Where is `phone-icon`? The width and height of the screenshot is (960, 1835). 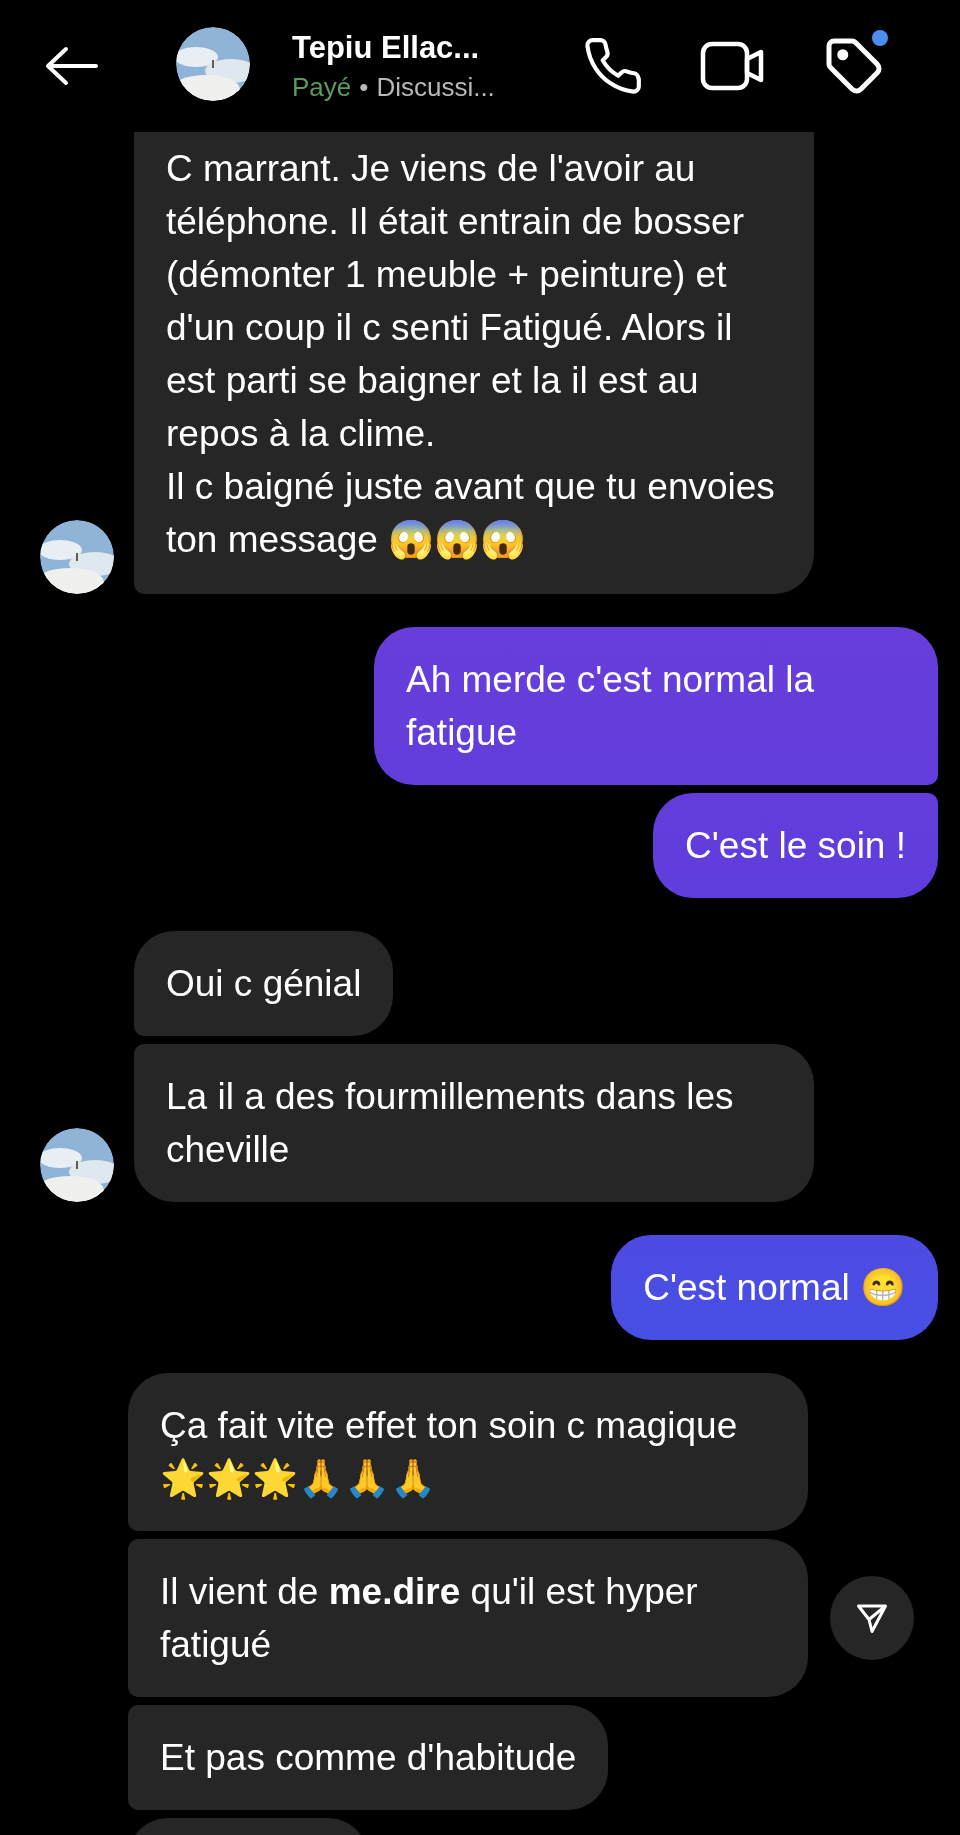
phone-icon is located at coordinates (613, 66).